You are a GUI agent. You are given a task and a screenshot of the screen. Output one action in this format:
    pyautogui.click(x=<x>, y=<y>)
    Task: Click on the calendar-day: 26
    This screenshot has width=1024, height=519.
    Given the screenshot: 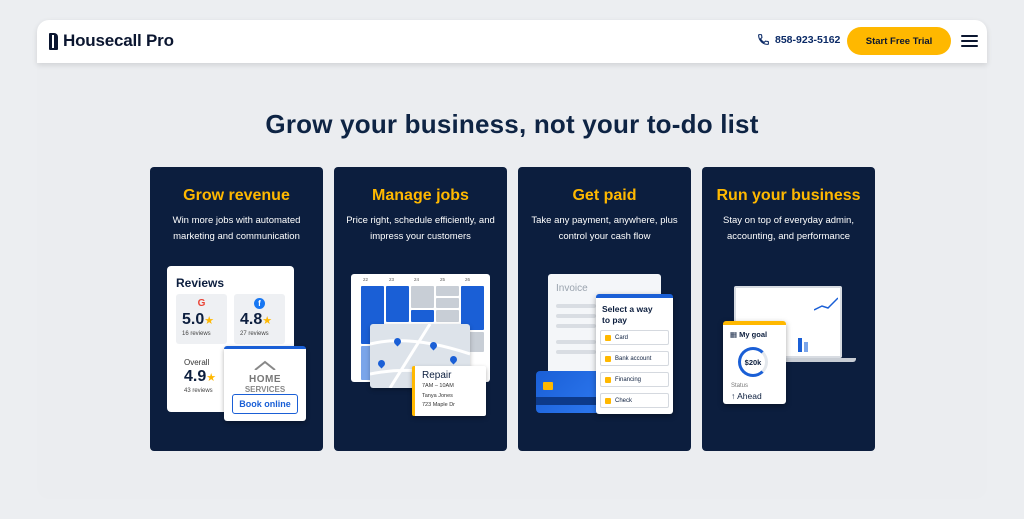 What is the action you would take?
    pyautogui.click(x=468, y=279)
    